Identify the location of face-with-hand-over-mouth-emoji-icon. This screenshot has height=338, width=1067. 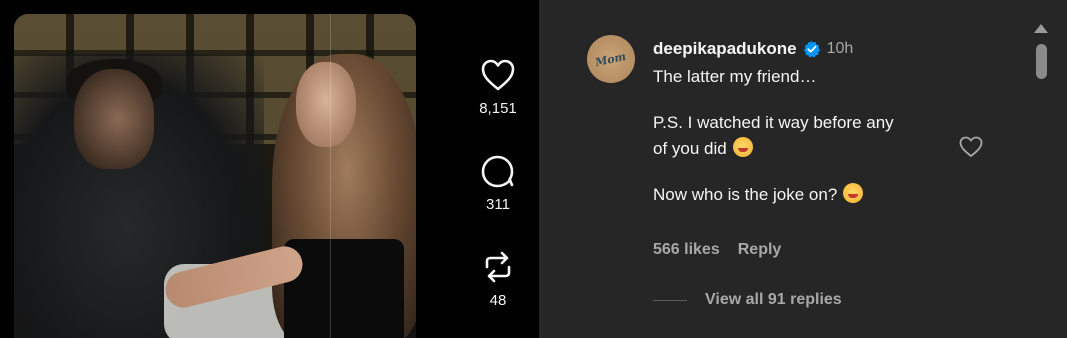
(853, 193).